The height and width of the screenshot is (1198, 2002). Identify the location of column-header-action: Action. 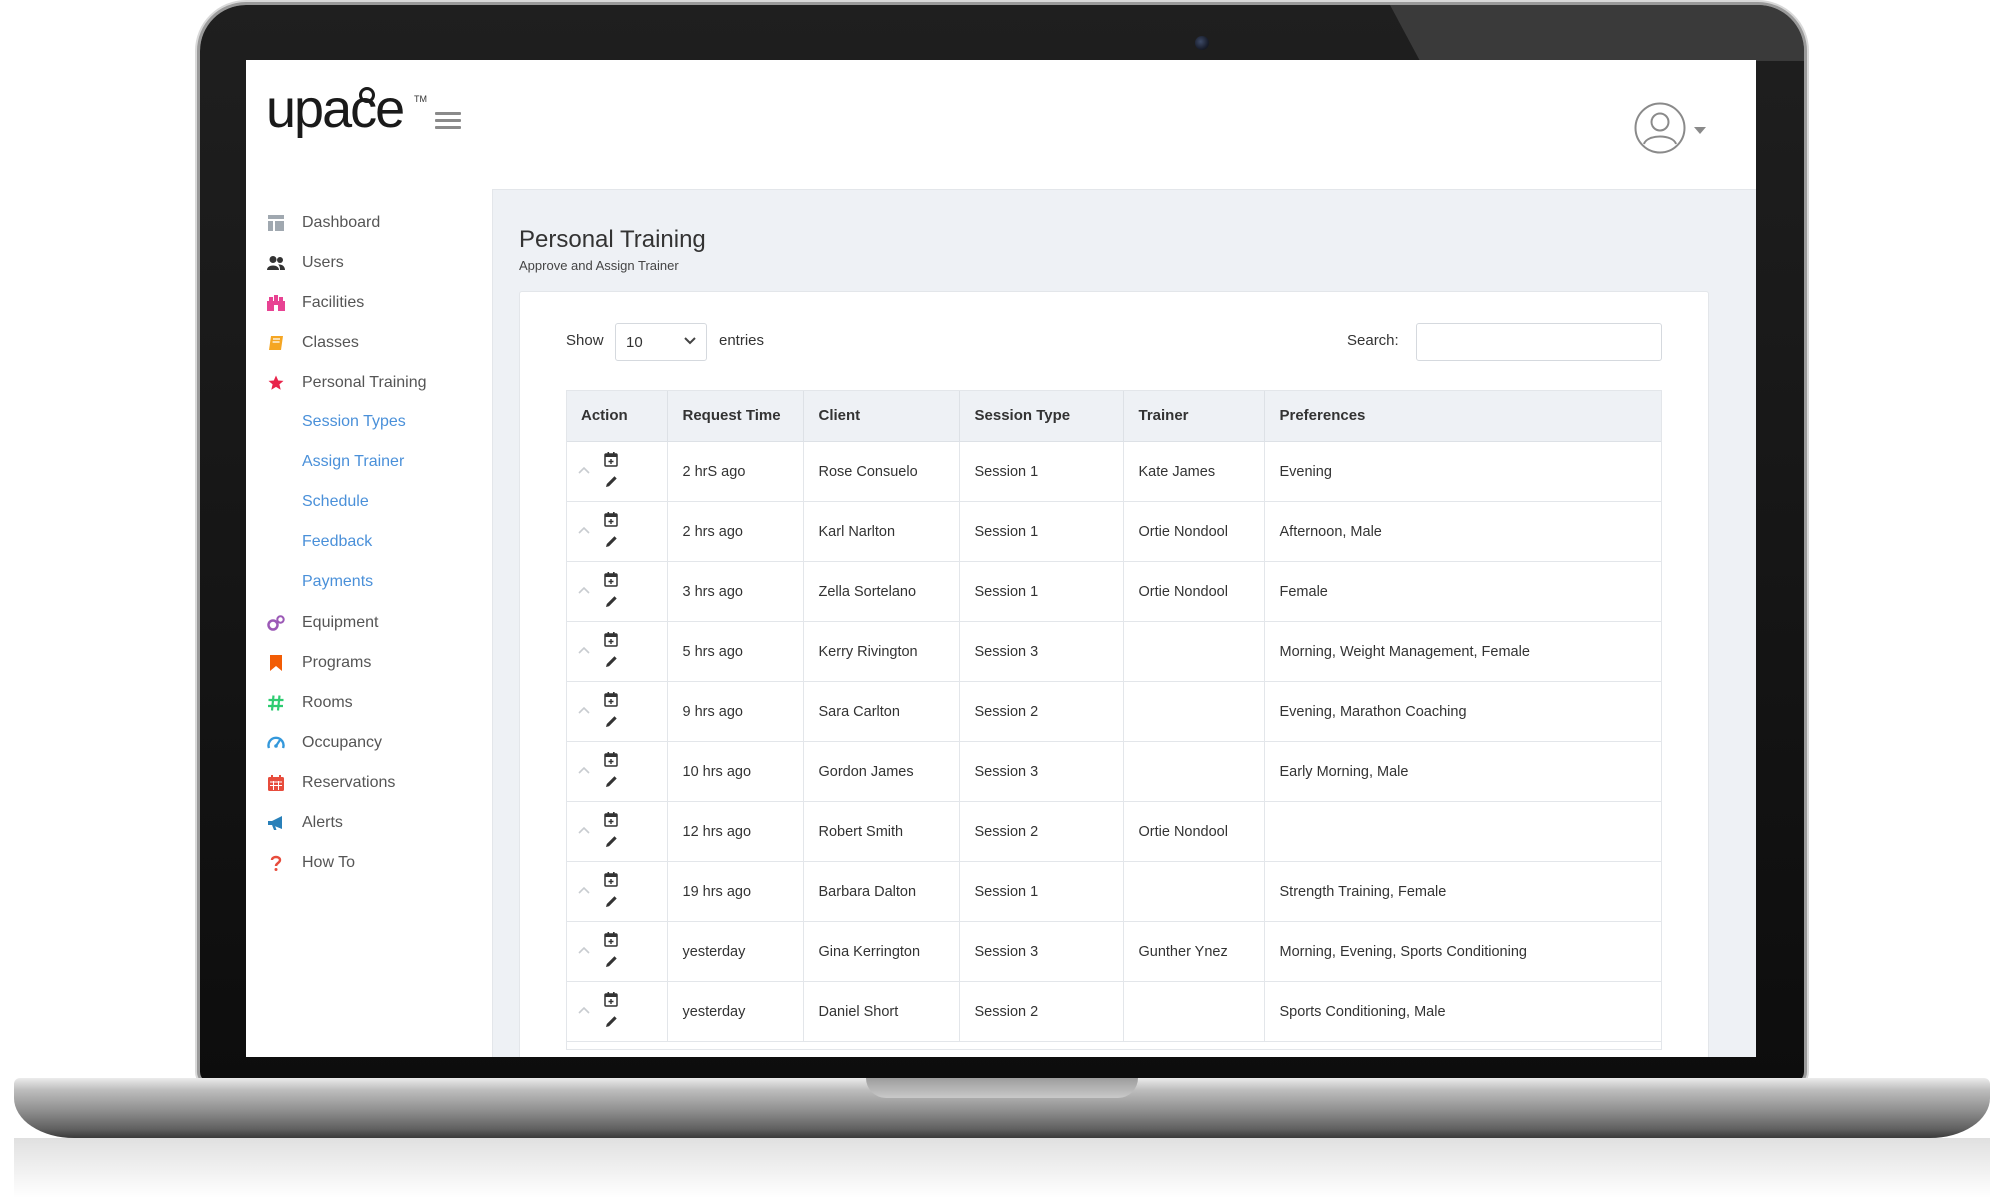
(617, 416).